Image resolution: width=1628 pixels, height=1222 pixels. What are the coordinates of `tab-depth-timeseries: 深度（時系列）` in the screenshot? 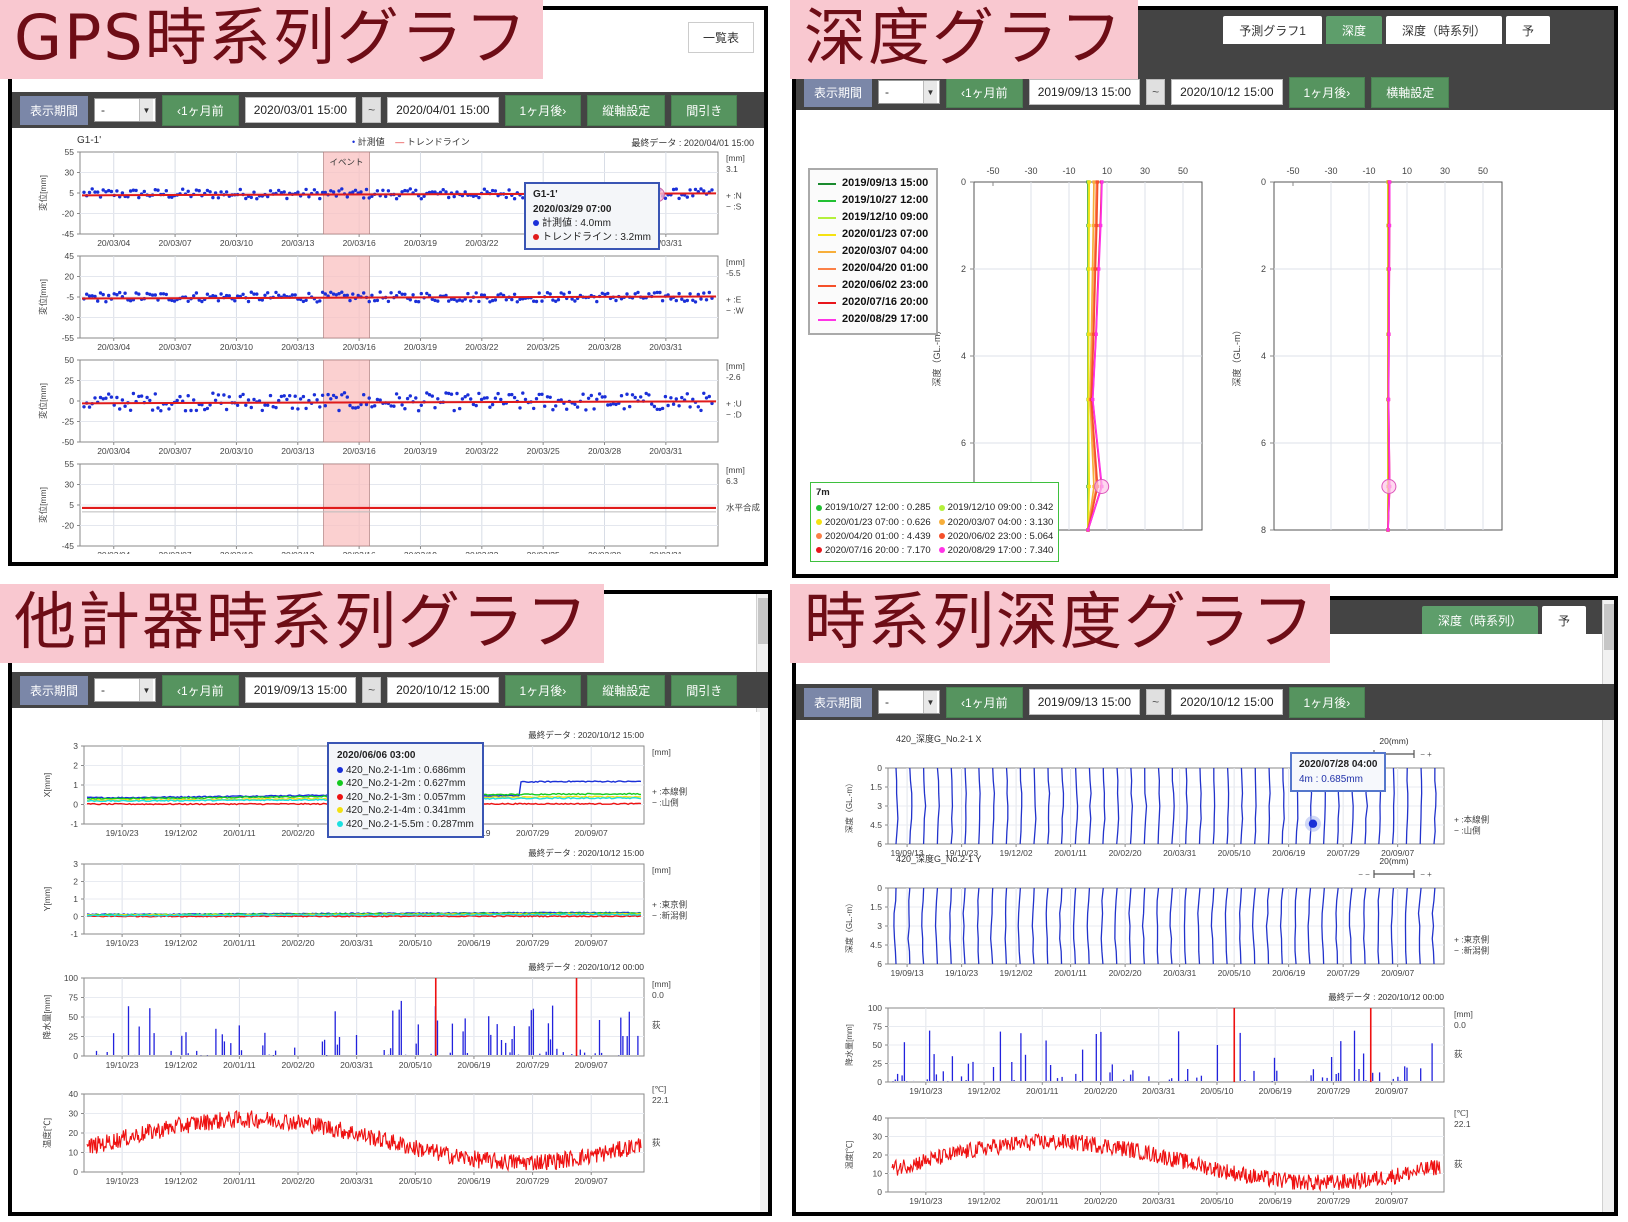 It's located at (1479, 620).